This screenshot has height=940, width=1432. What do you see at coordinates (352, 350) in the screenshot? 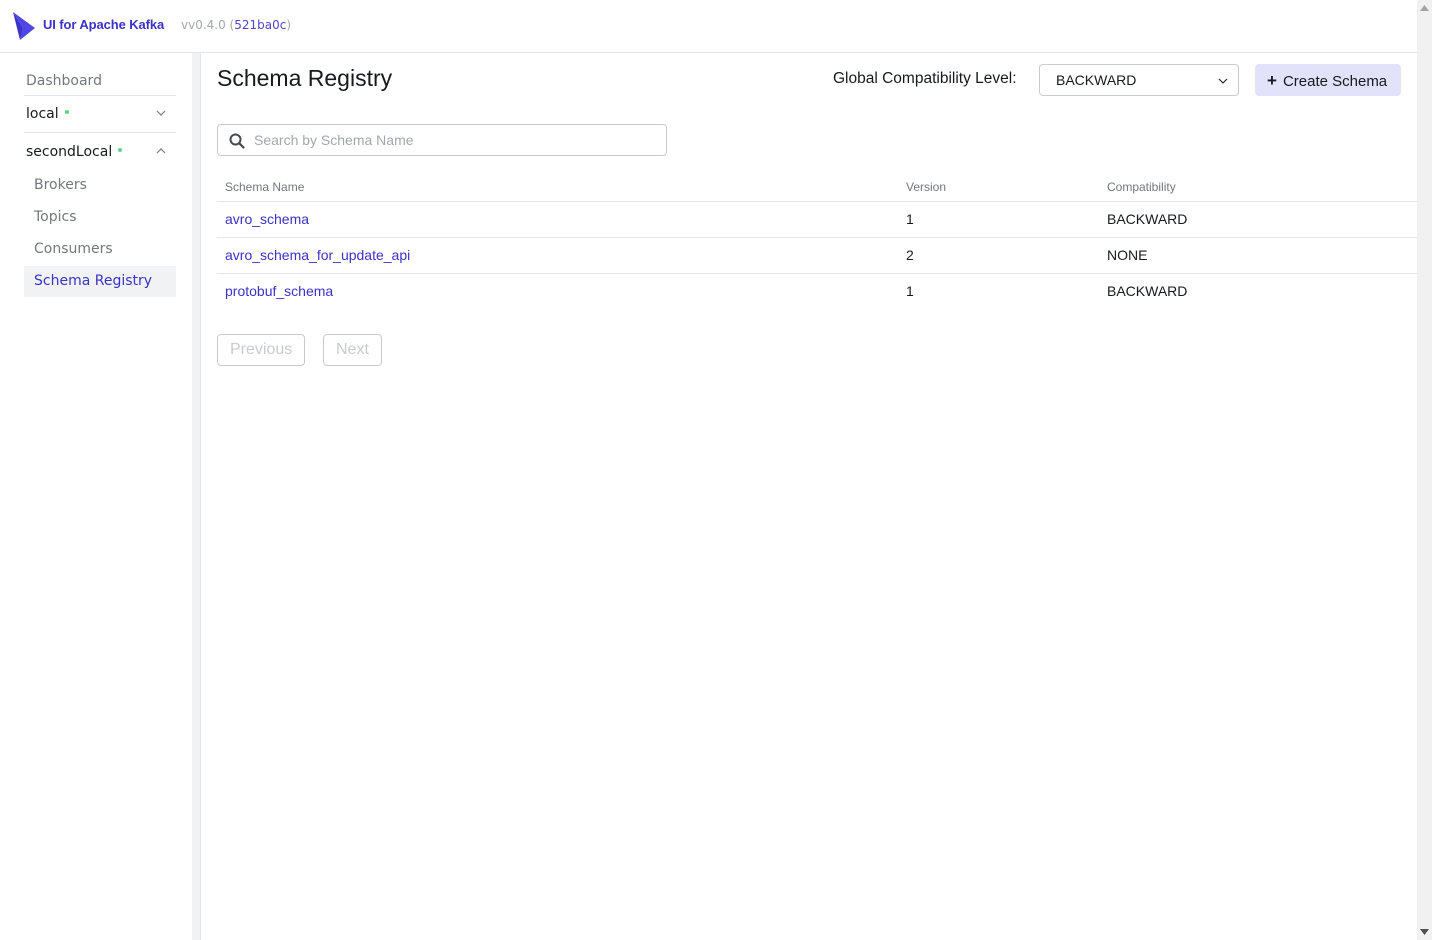
I see `next-page-button: Next` at bounding box center [352, 350].